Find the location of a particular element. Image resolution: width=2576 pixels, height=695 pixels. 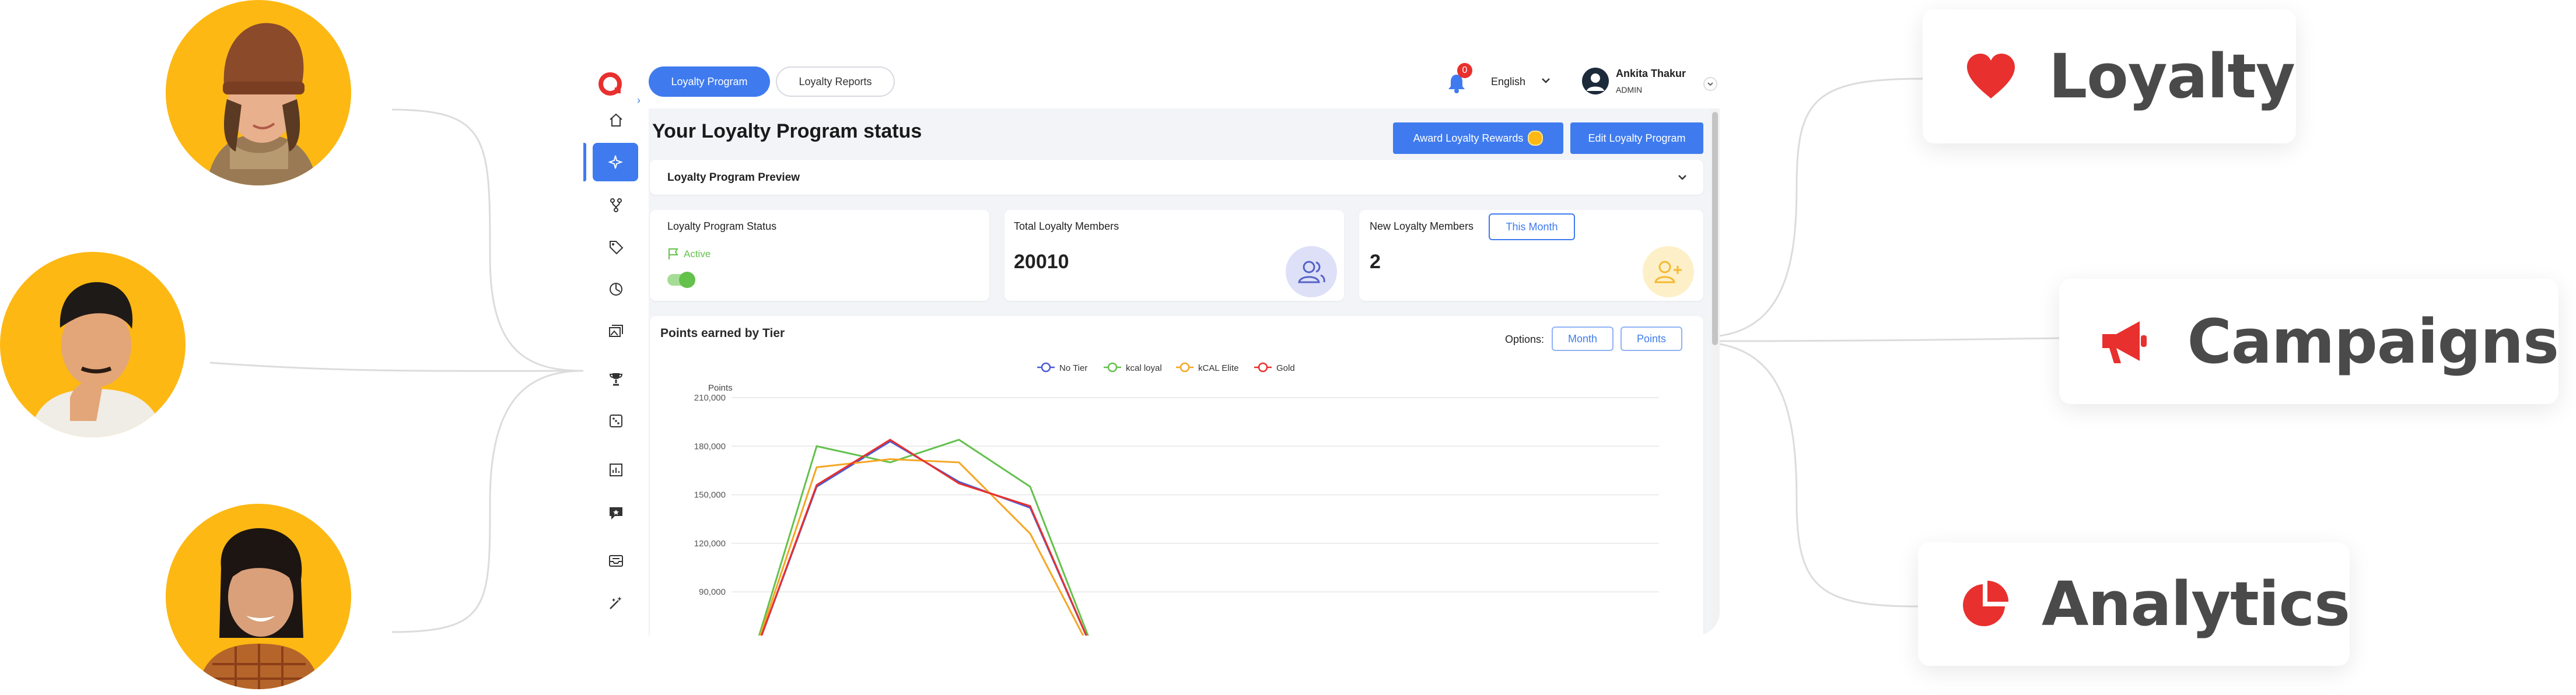

sidebar: › is located at coordinates (617, 347).